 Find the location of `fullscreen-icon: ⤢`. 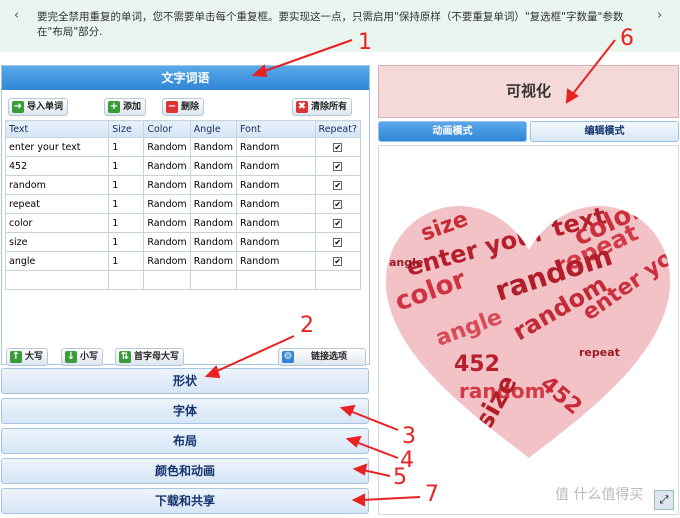

fullscreen-icon: ⤢ is located at coordinates (664, 500).